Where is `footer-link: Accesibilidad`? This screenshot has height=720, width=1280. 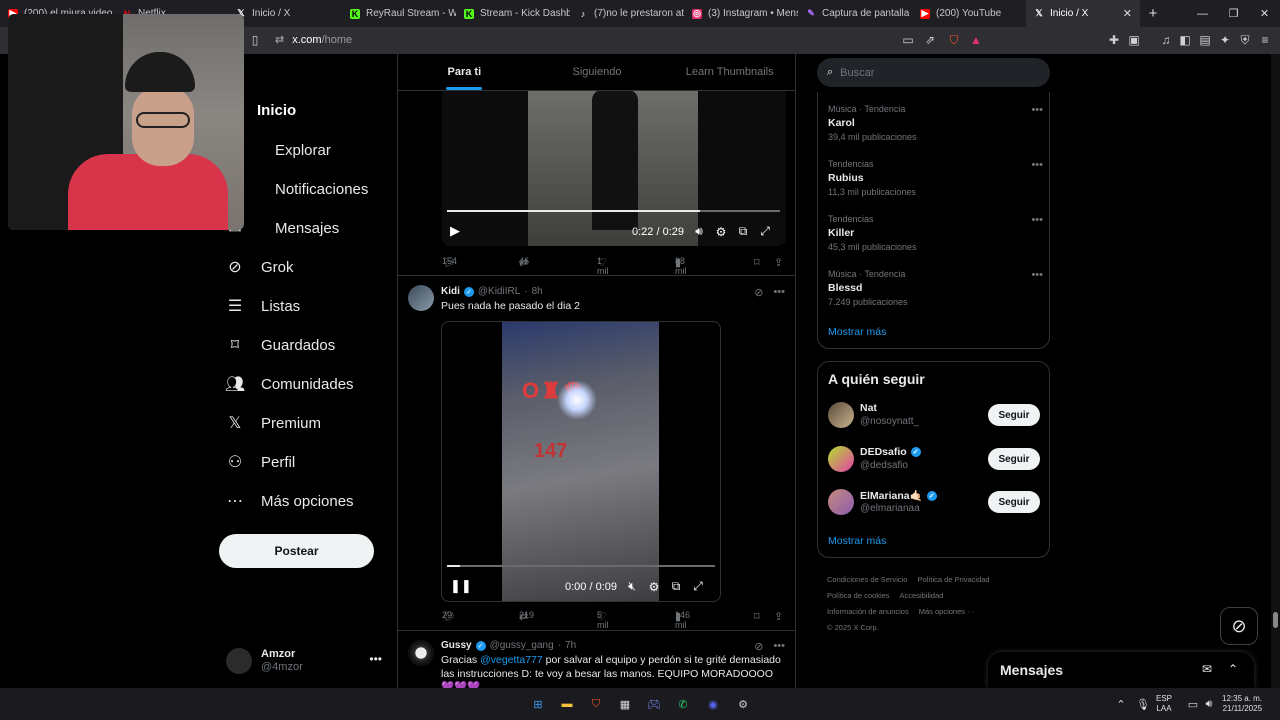 footer-link: Accesibilidad is located at coordinates (922, 595).